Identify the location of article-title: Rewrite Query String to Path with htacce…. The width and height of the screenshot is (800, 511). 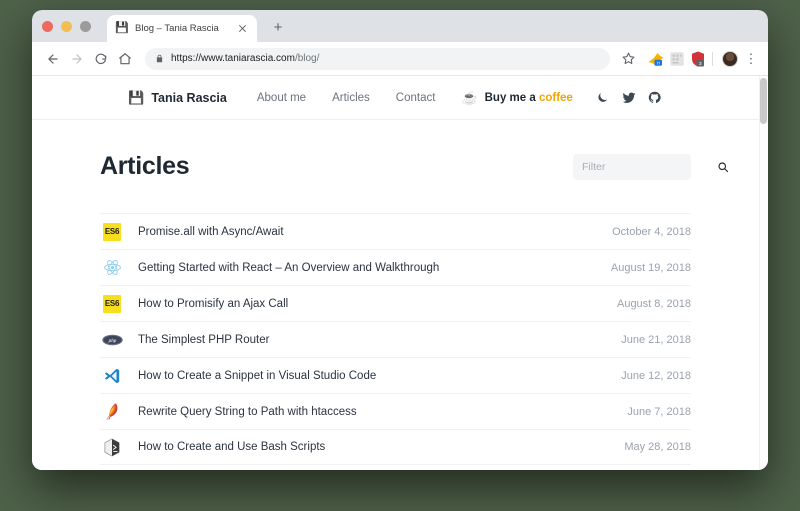
(376, 412).